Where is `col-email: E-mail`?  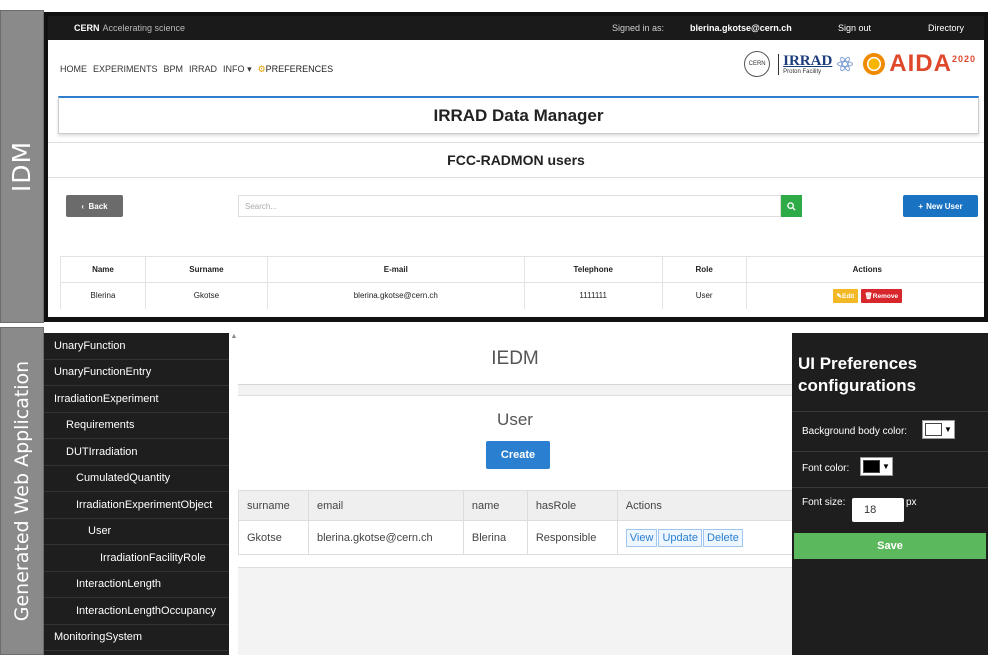
col-email: E-mail is located at coordinates (395, 269).